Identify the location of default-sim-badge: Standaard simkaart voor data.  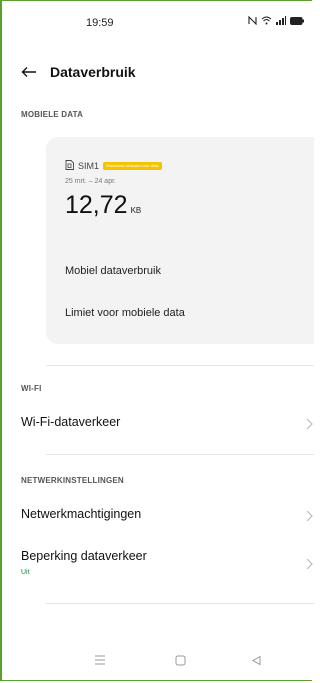
(132, 166).